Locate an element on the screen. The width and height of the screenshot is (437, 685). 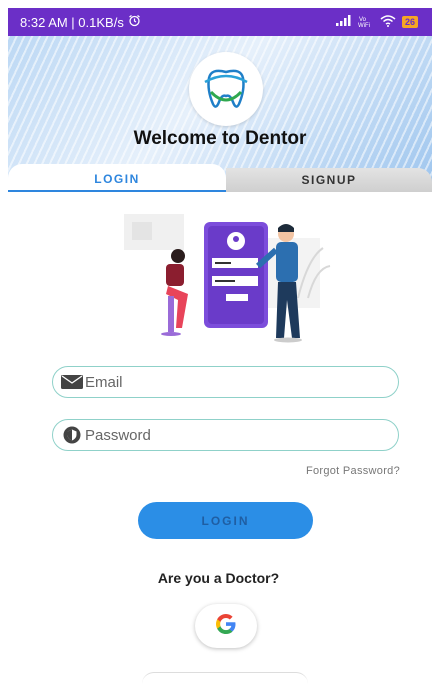
login-illustration is located at coordinates (226, 278).